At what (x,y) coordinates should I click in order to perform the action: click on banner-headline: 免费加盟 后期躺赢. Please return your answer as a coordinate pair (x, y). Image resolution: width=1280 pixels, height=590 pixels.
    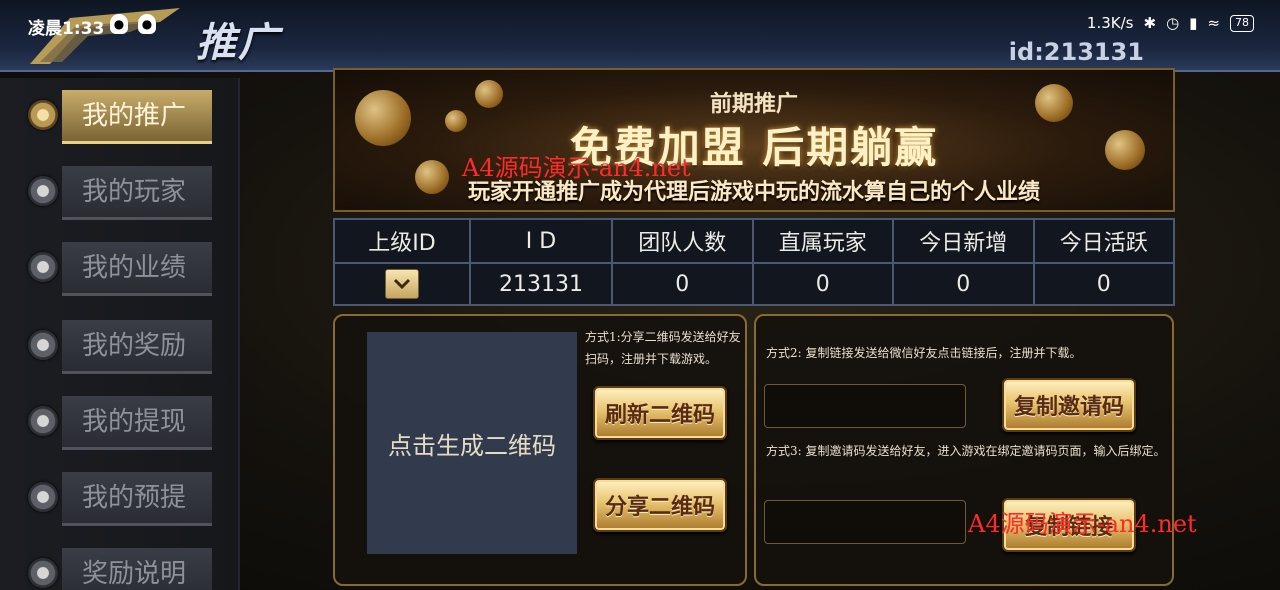
    Looking at the image, I should click on (754, 147).